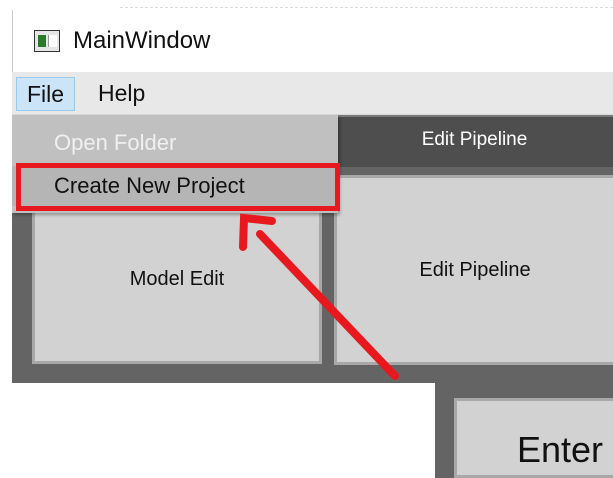  I want to click on annotation-arrow, so click(319, 296).